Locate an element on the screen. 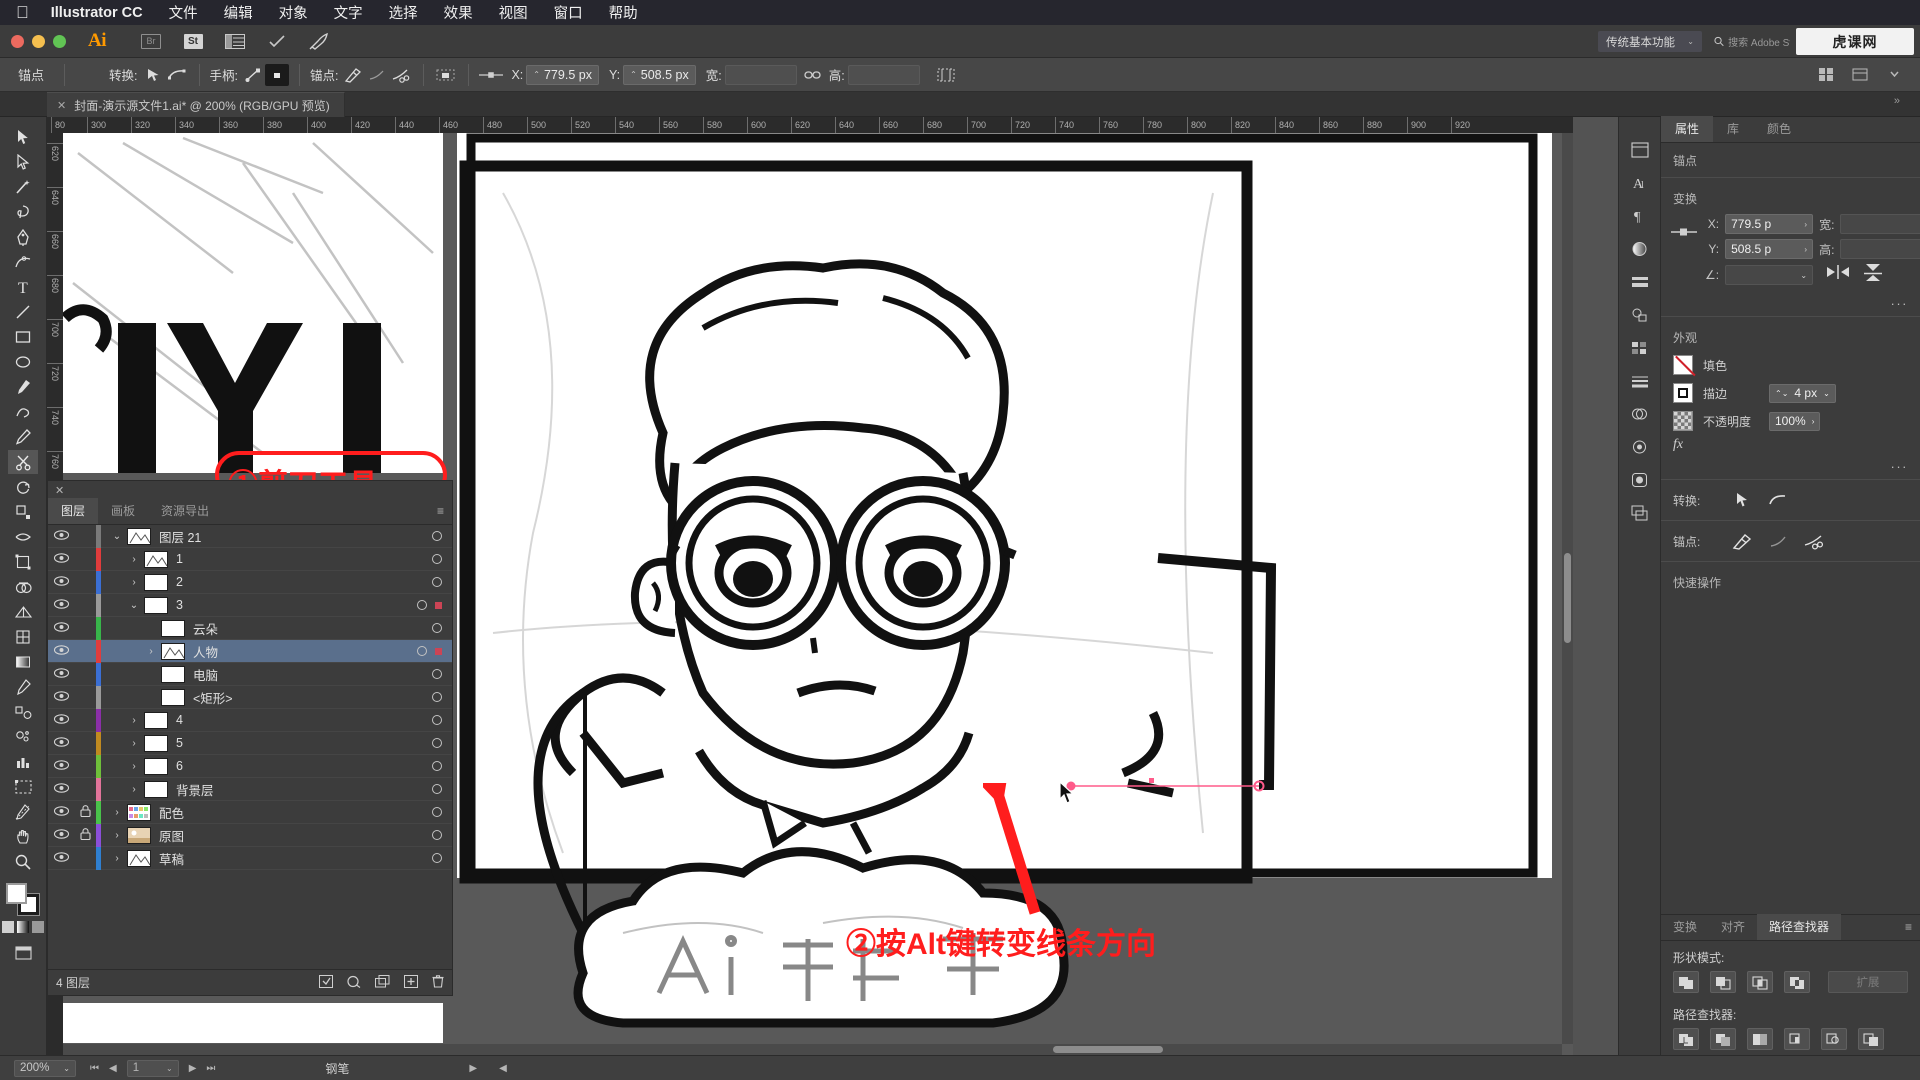 This screenshot has height=1080, width=1920. minus-back-icon is located at coordinates (1871, 1039).